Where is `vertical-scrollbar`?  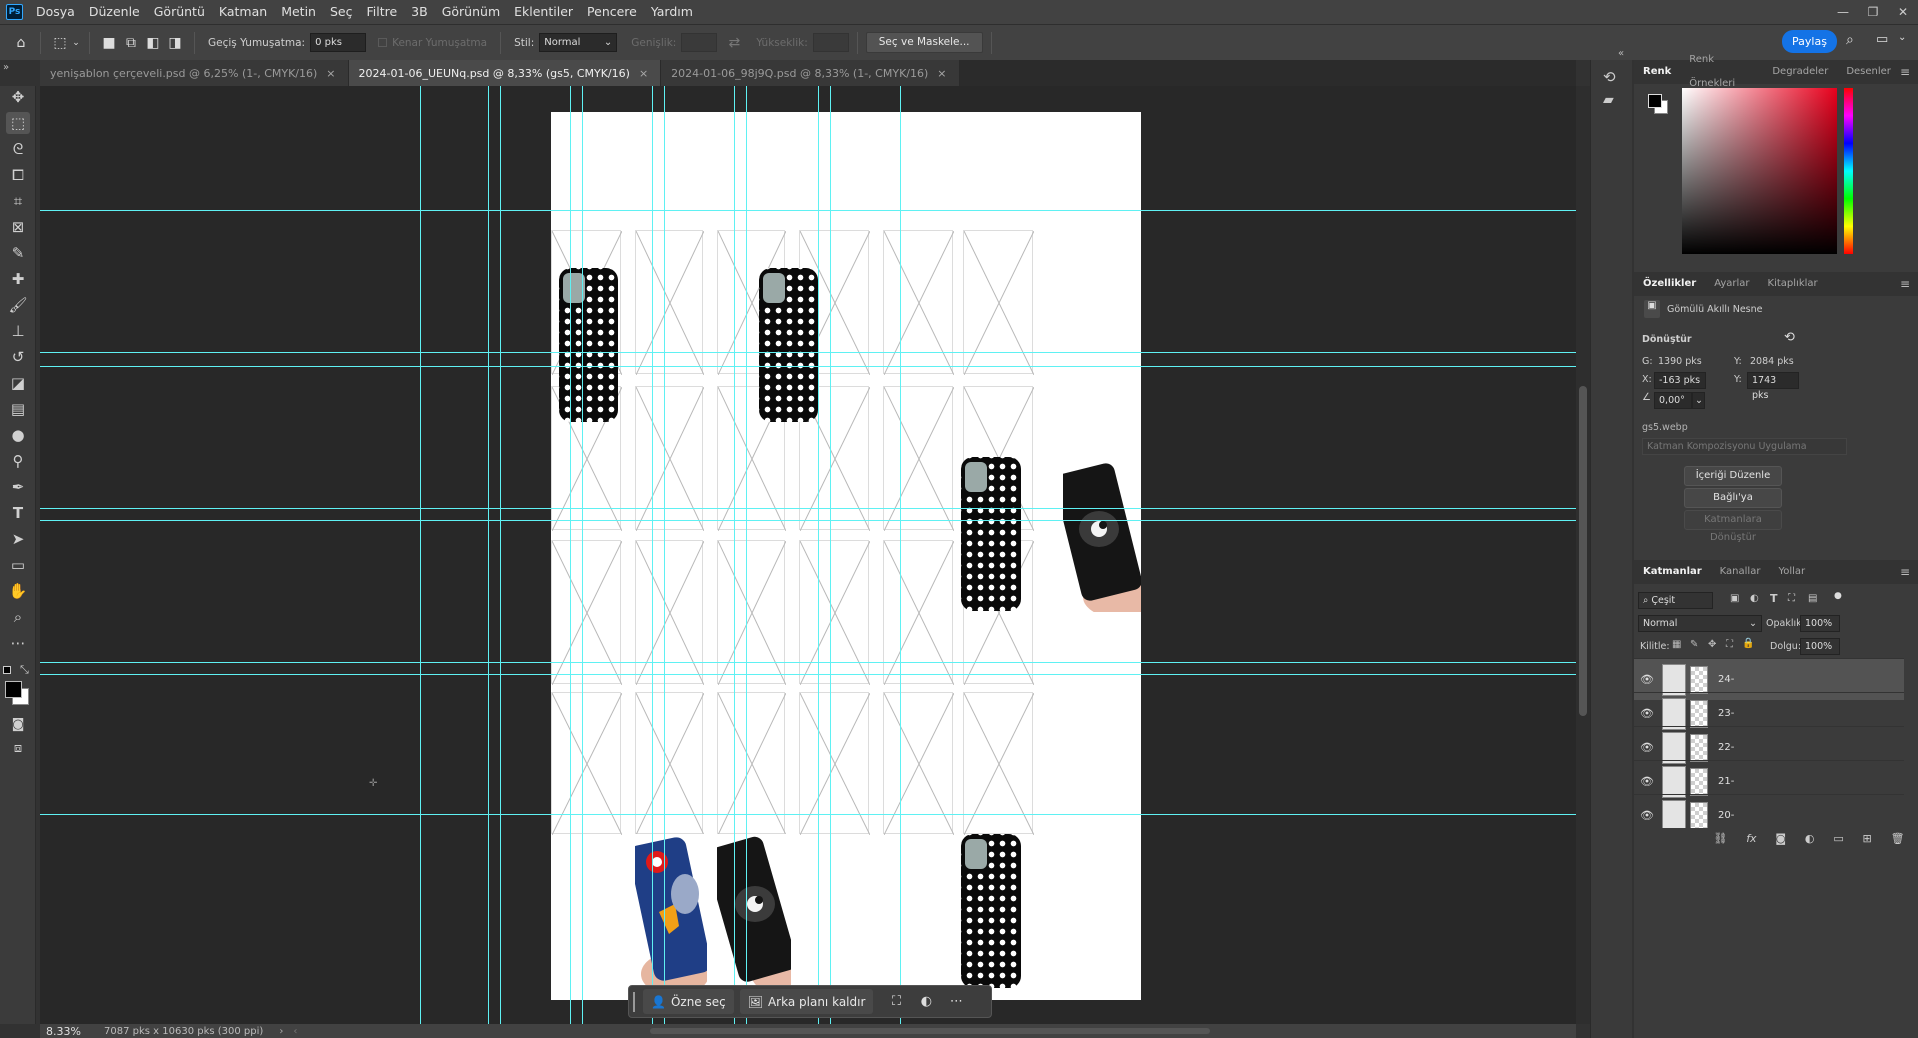 vertical-scrollbar is located at coordinates (1583, 555).